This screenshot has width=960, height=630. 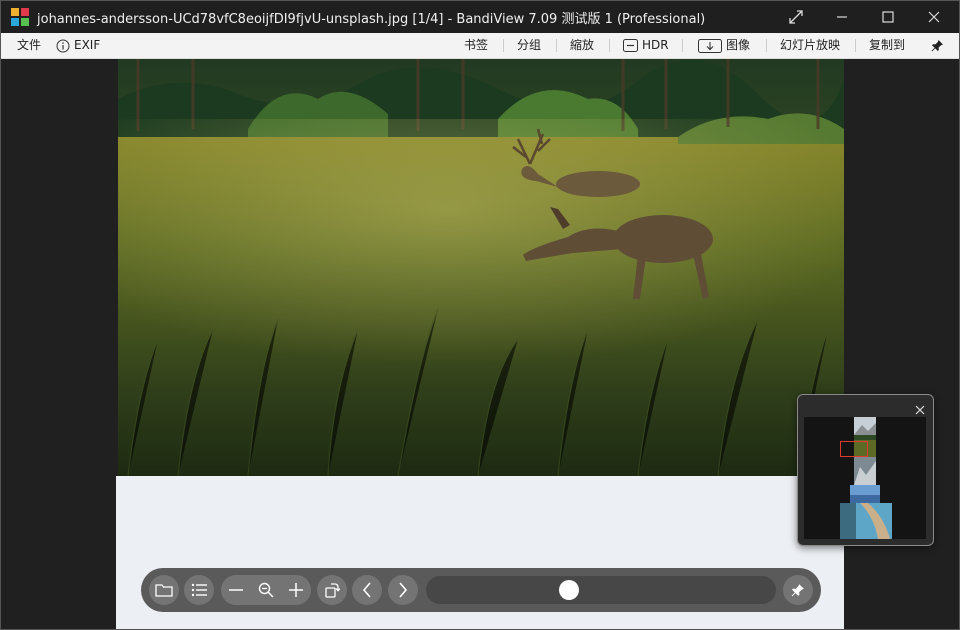 I want to click on navigator-preview, so click(x=865, y=478).